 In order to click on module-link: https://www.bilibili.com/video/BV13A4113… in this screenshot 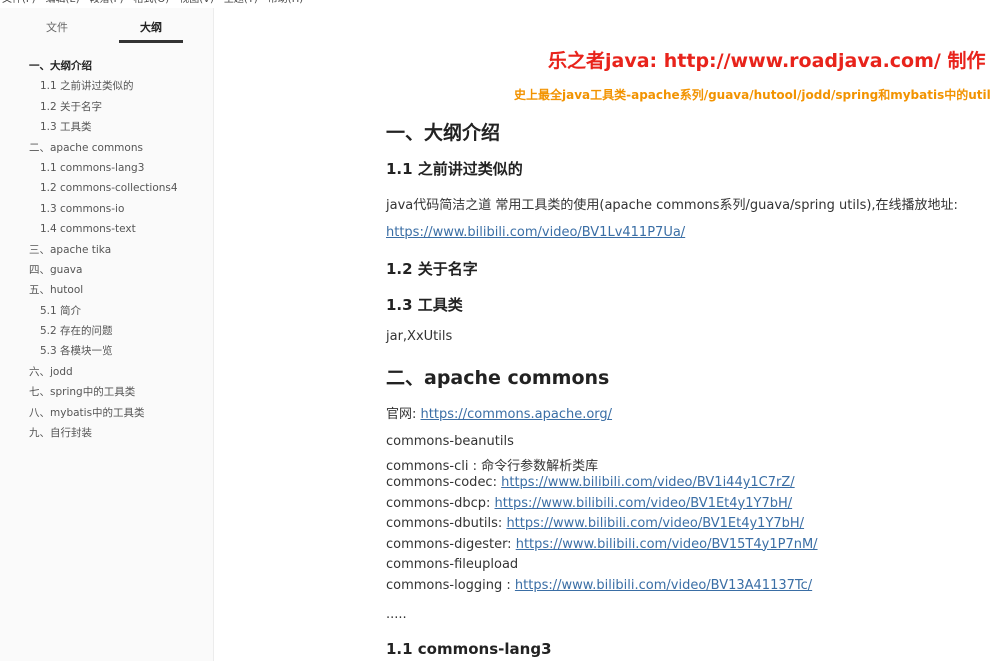, I will do `click(663, 585)`.